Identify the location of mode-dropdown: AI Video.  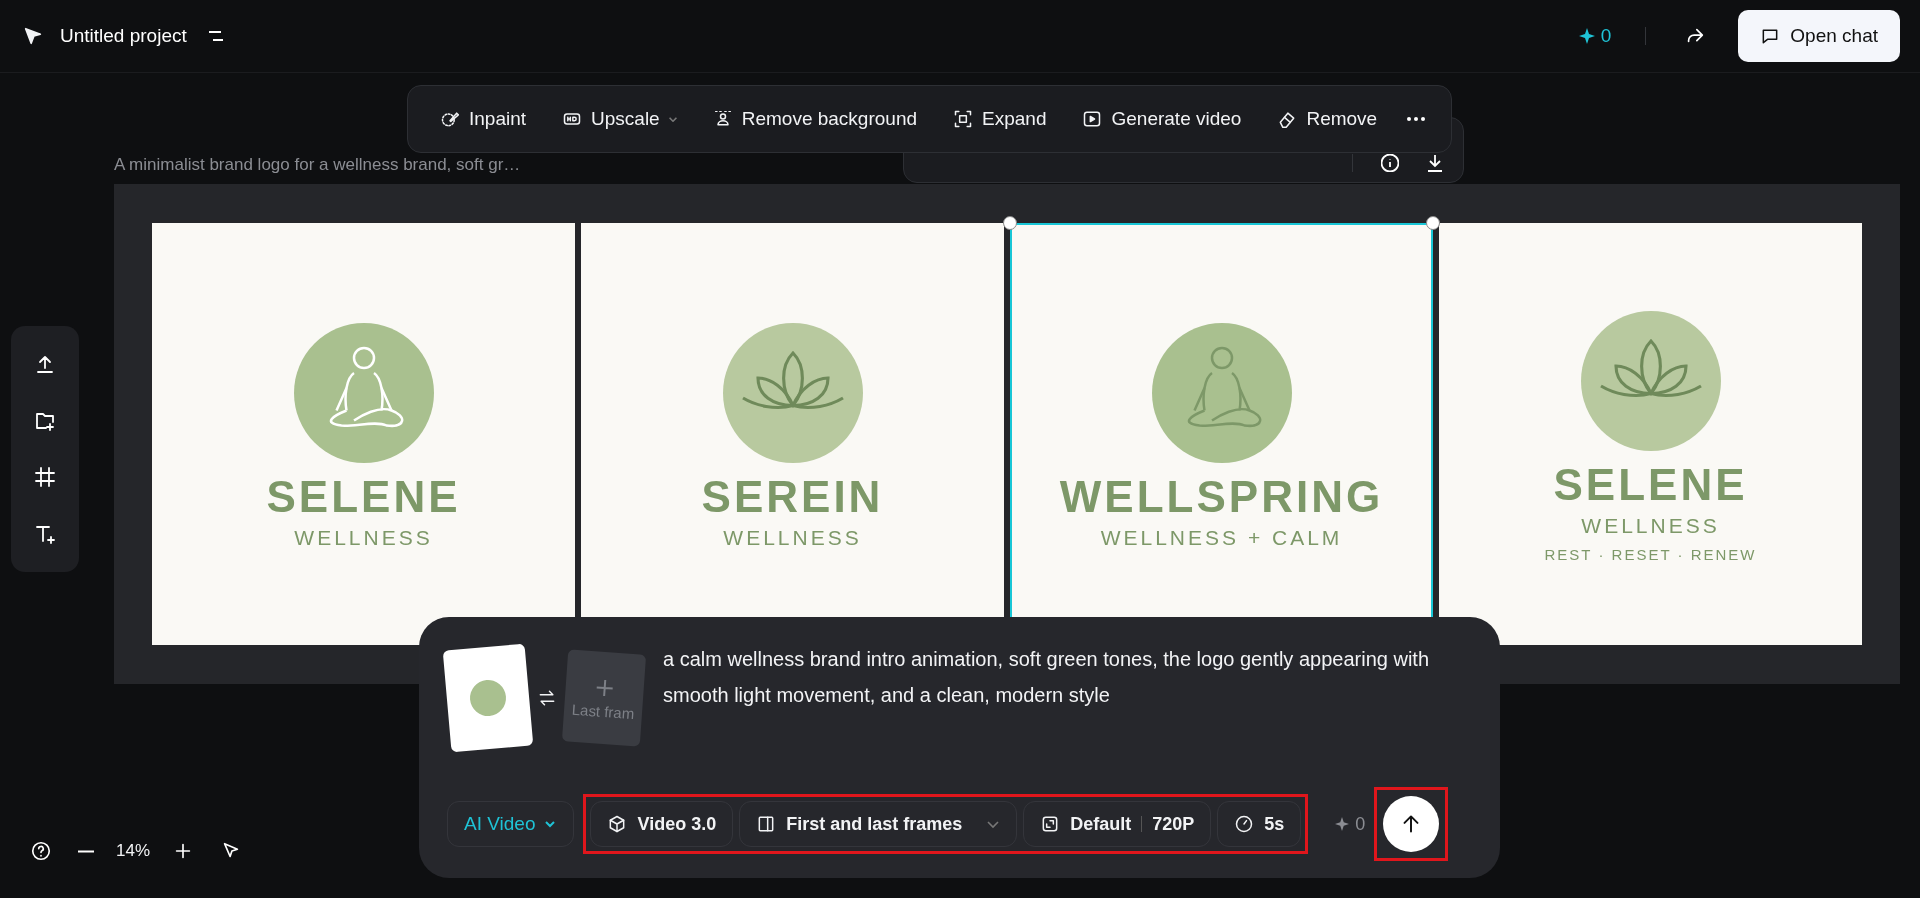
(511, 824).